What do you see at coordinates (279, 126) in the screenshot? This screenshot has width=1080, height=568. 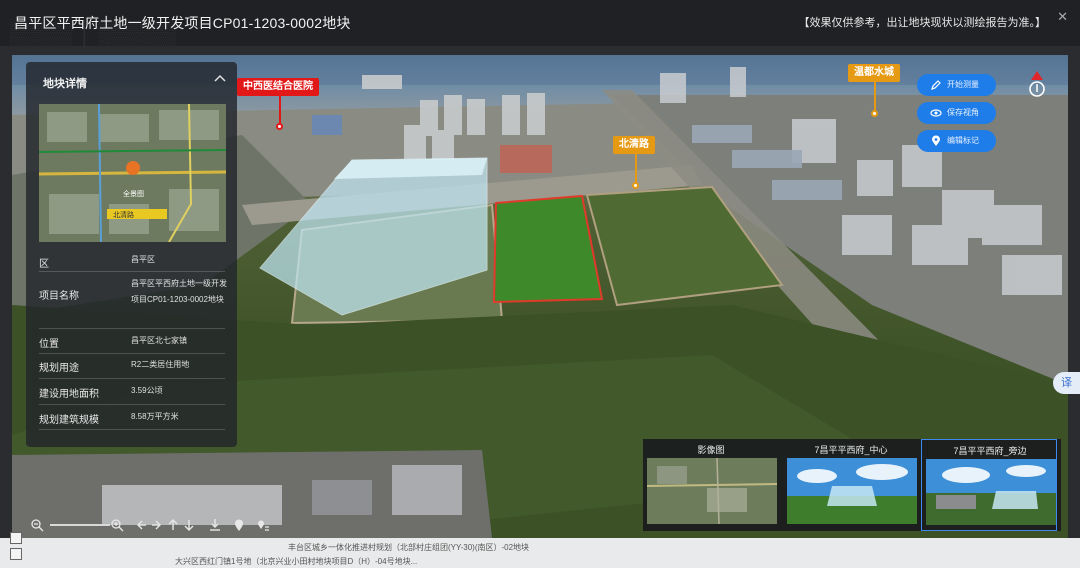 I see `poi-marker-hospital` at bounding box center [279, 126].